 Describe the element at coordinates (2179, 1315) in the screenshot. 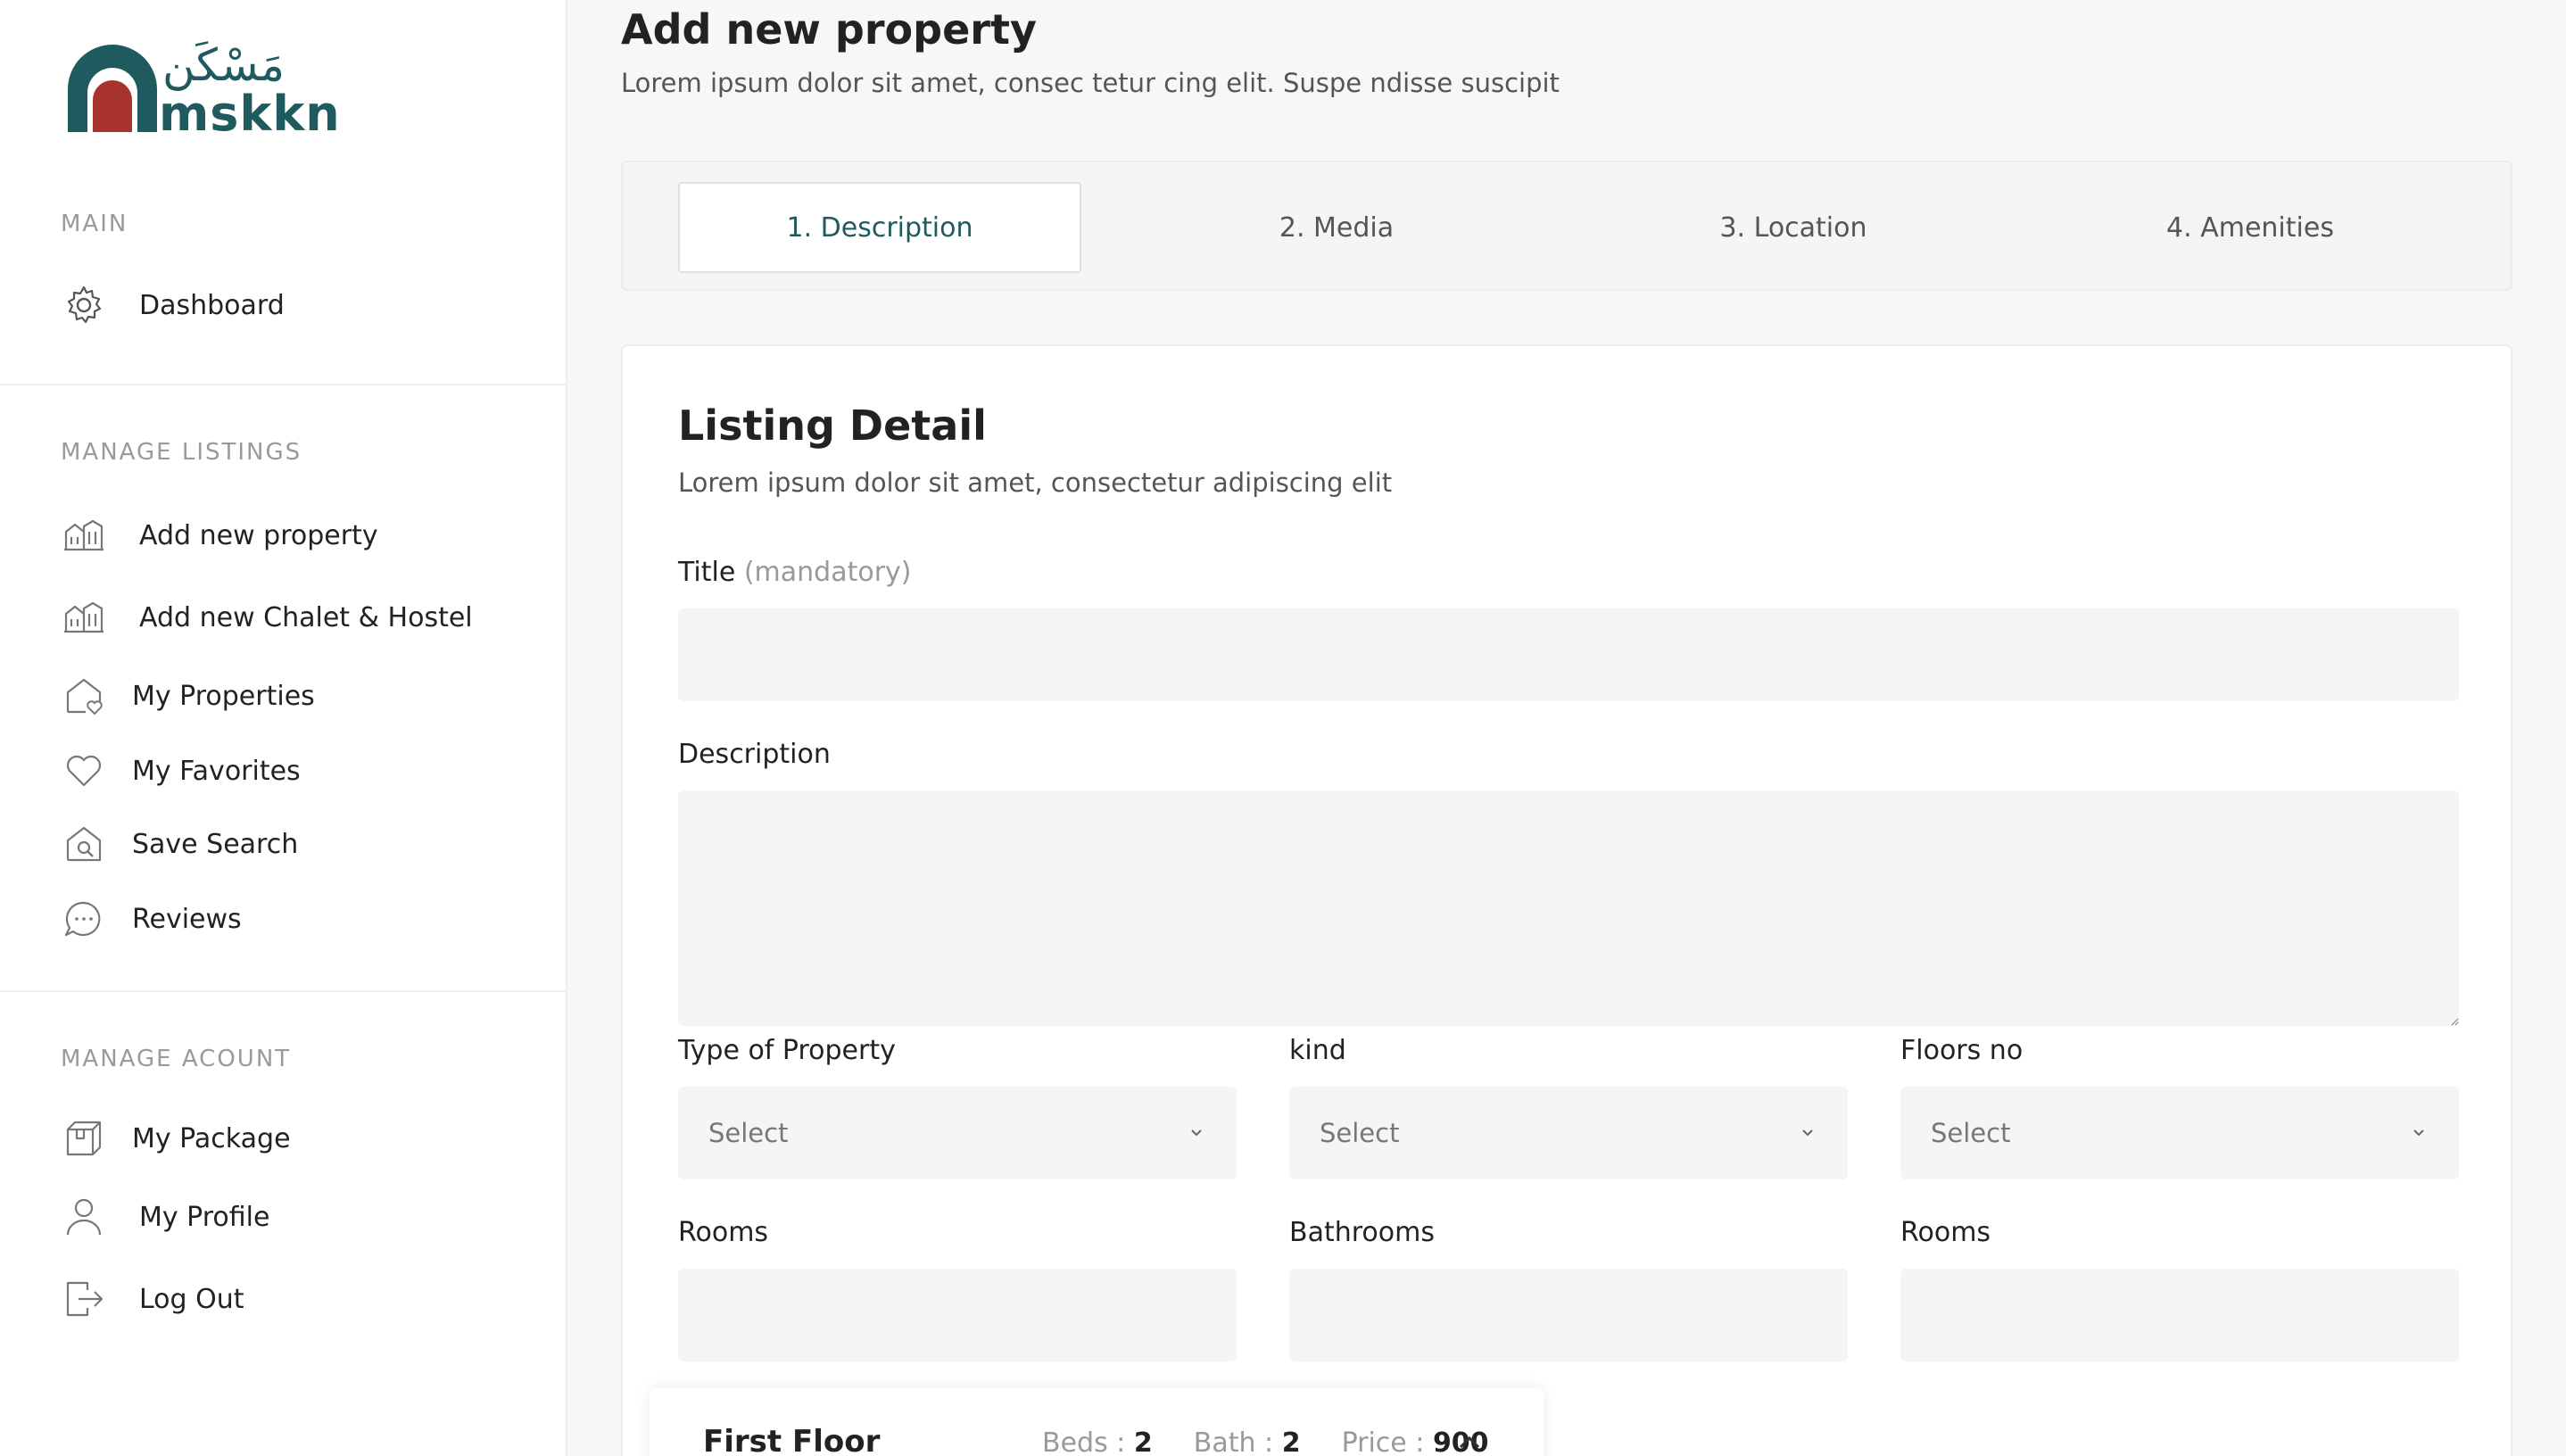

I see `rooms-2-input` at that location.